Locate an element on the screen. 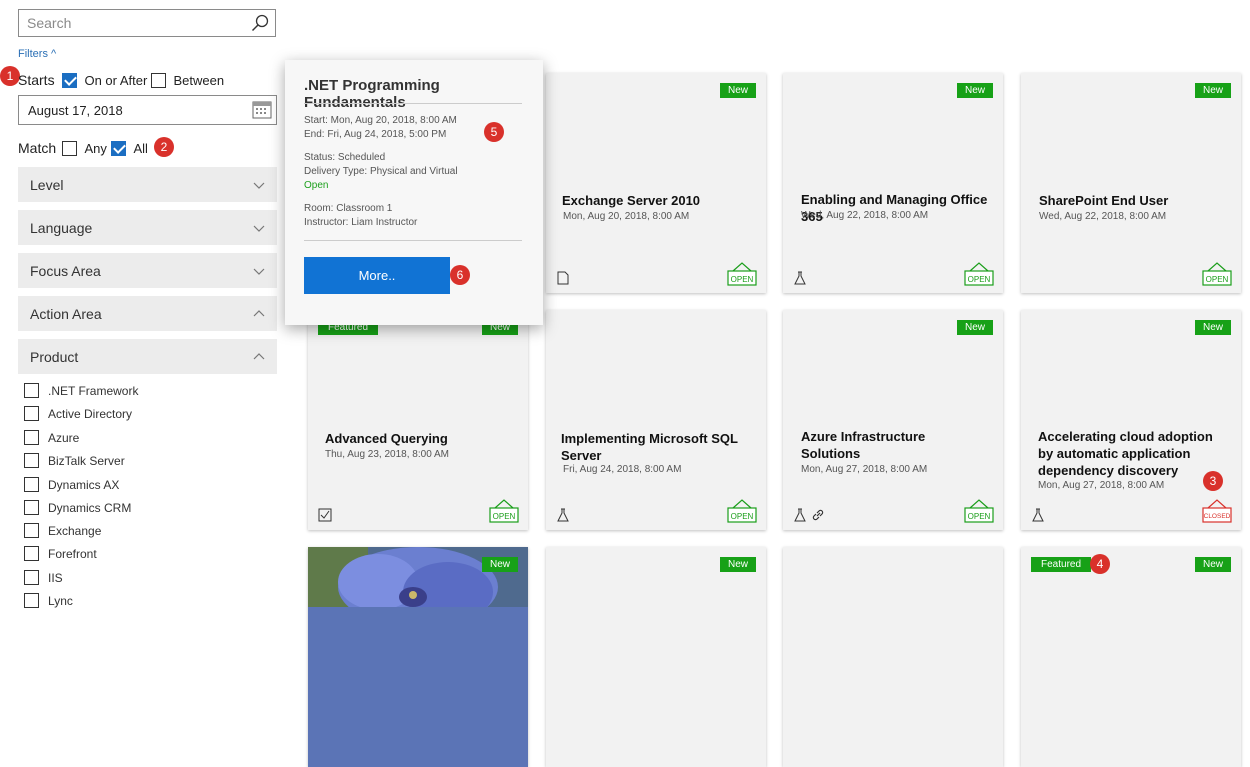  match-any-option: Any is located at coordinates (84, 149).